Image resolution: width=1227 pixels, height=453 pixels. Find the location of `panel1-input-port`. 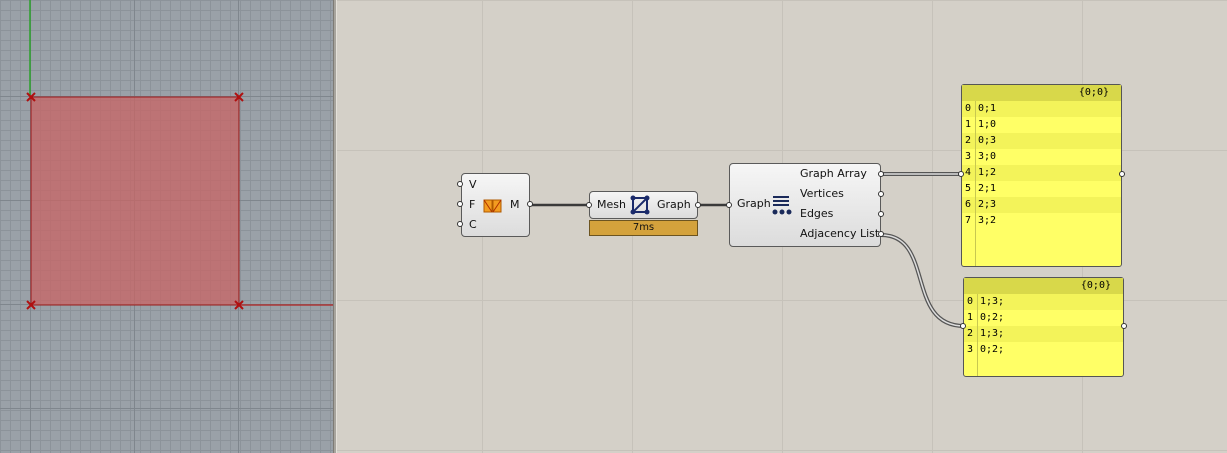

panel1-input-port is located at coordinates (961, 174).